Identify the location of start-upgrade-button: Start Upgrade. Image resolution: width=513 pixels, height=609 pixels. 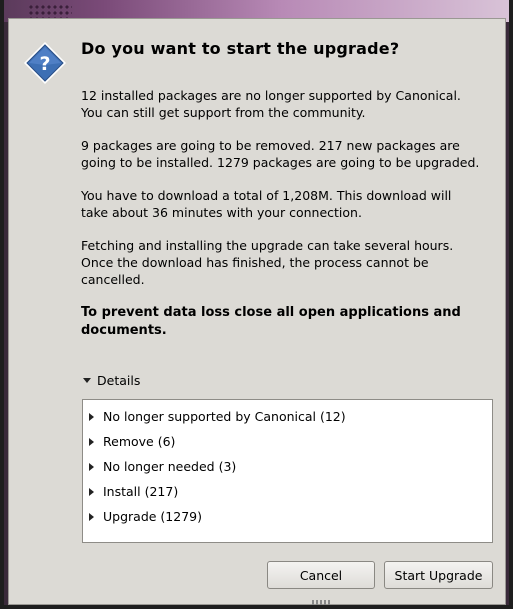
(438, 575).